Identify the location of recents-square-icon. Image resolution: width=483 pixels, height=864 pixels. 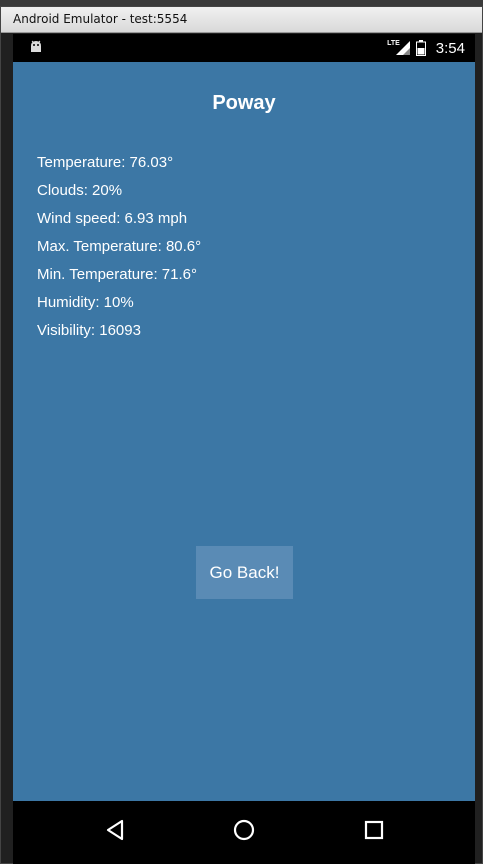
(374, 830).